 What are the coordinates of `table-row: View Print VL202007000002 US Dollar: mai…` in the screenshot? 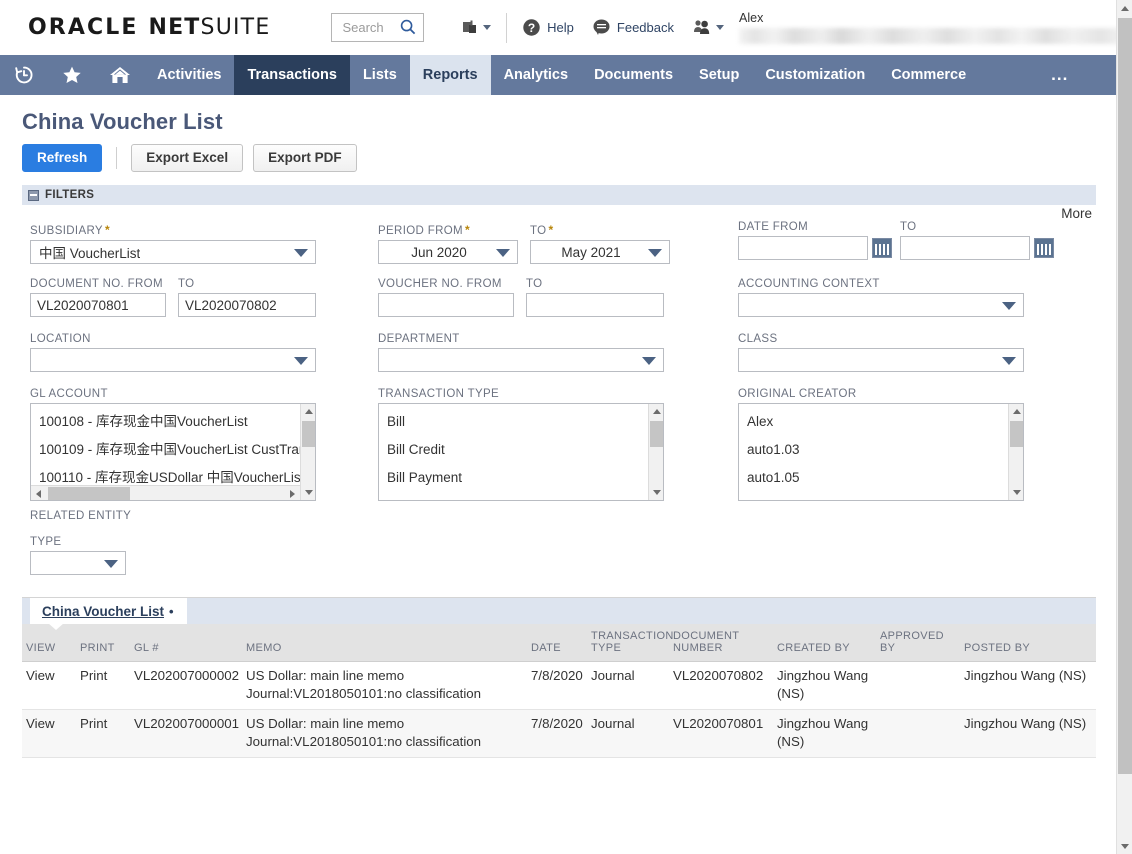 It's located at (559, 685).